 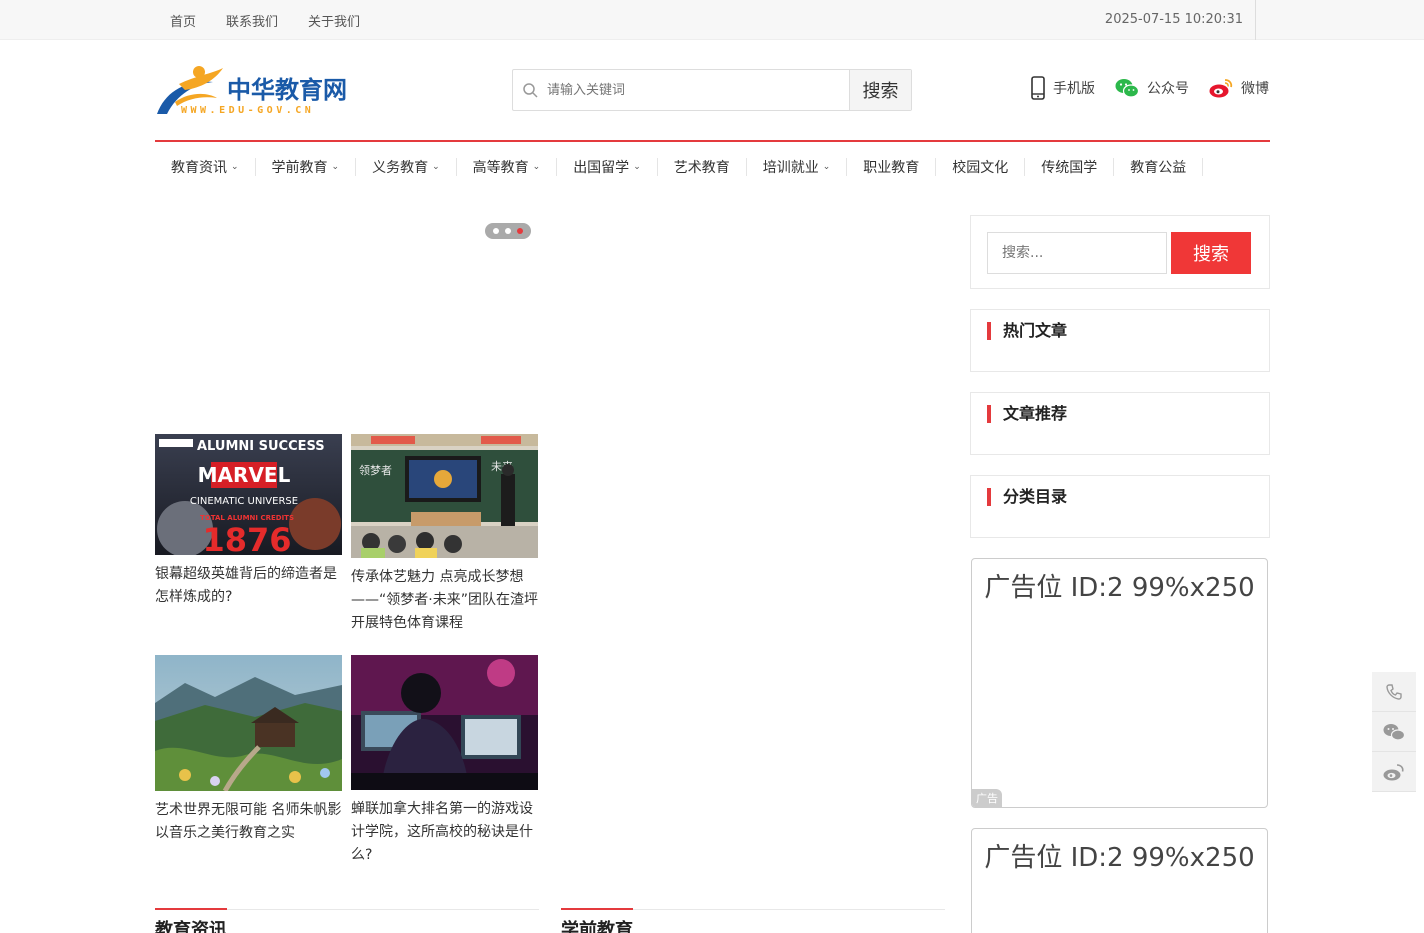 What do you see at coordinates (183, 20) in the screenshot?
I see `top-link-home: 首页` at bounding box center [183, 20].